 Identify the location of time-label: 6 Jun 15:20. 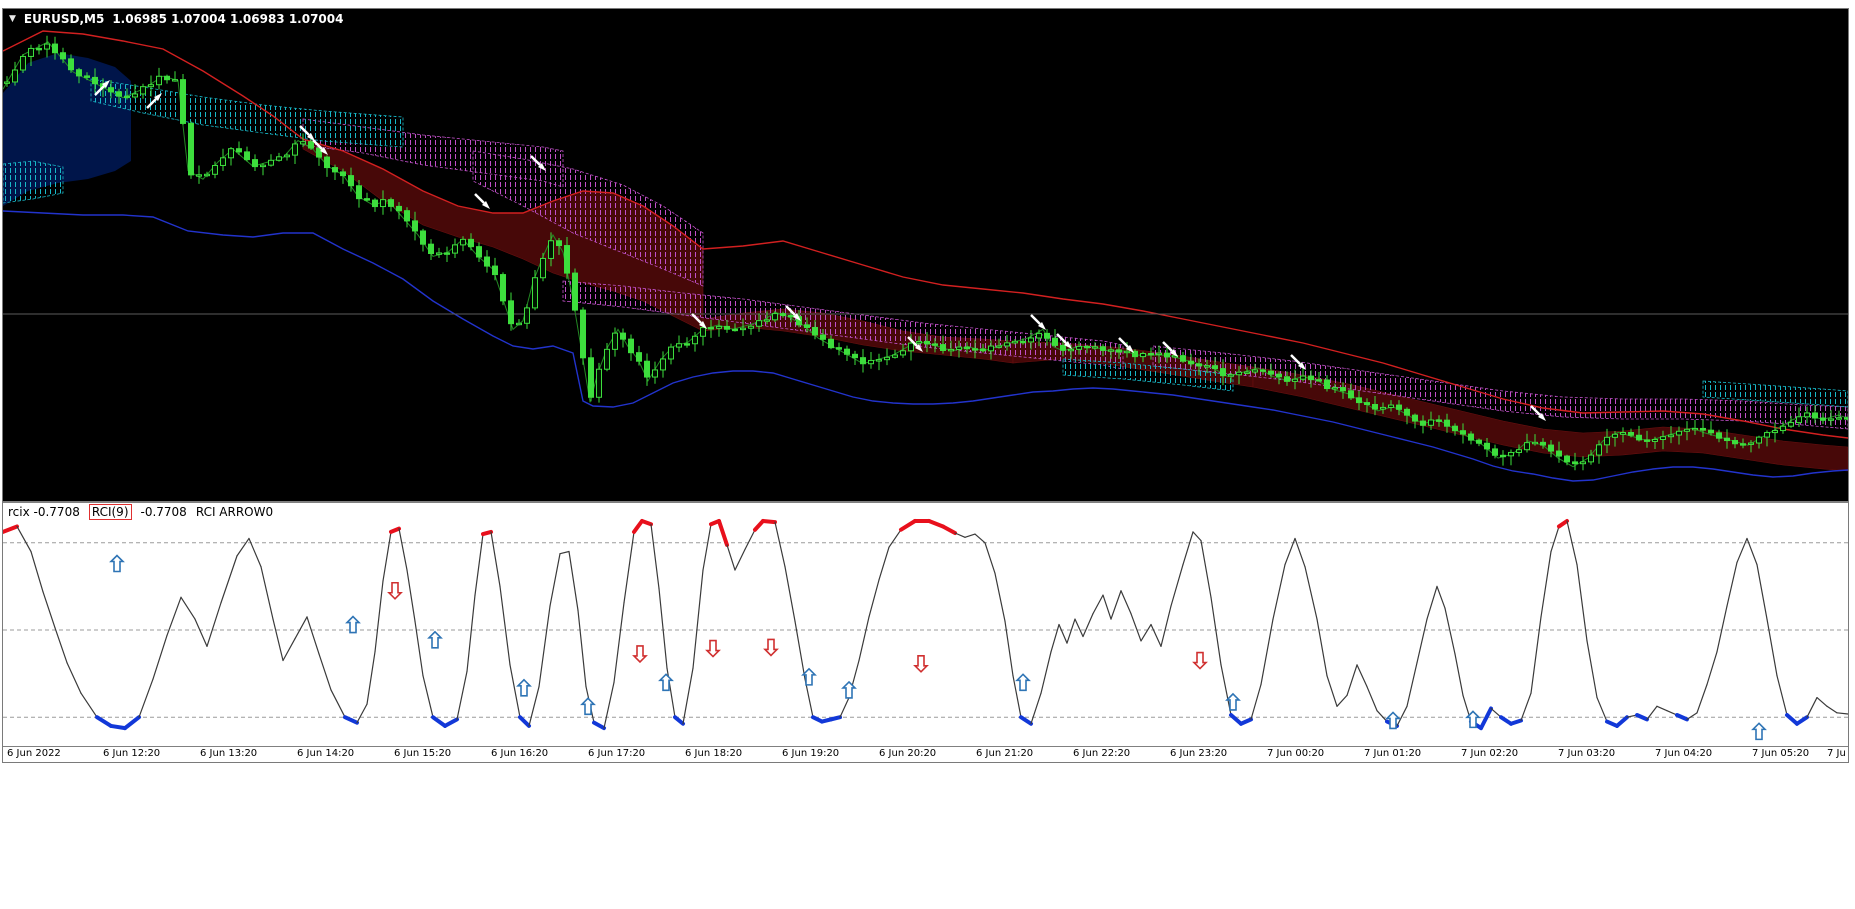
(423, 753).